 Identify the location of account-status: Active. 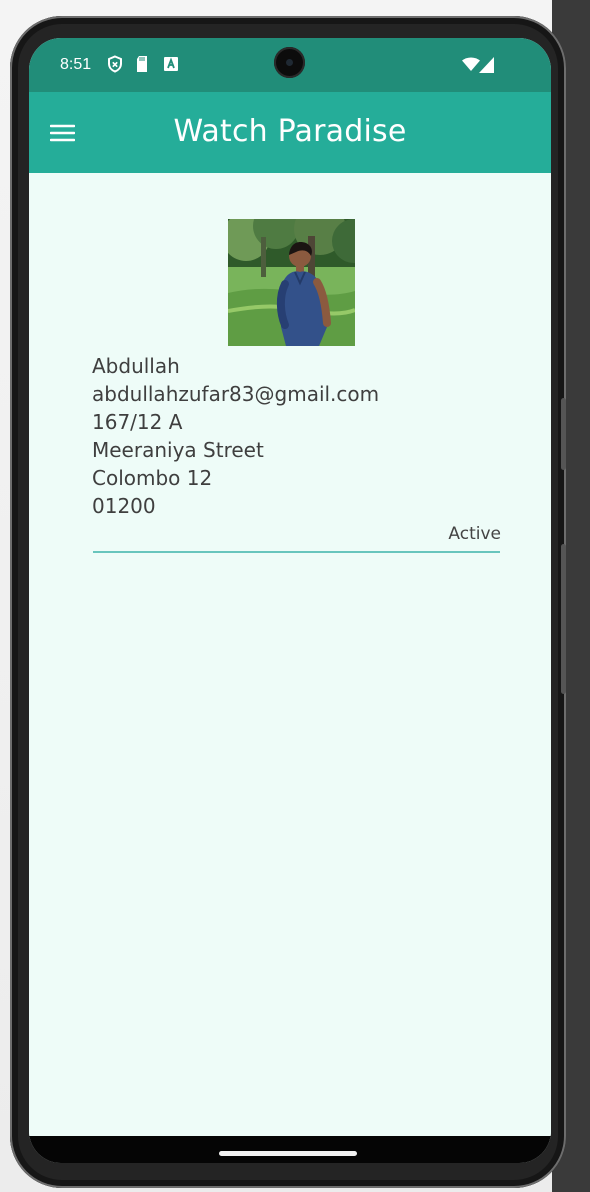
(474, 534).